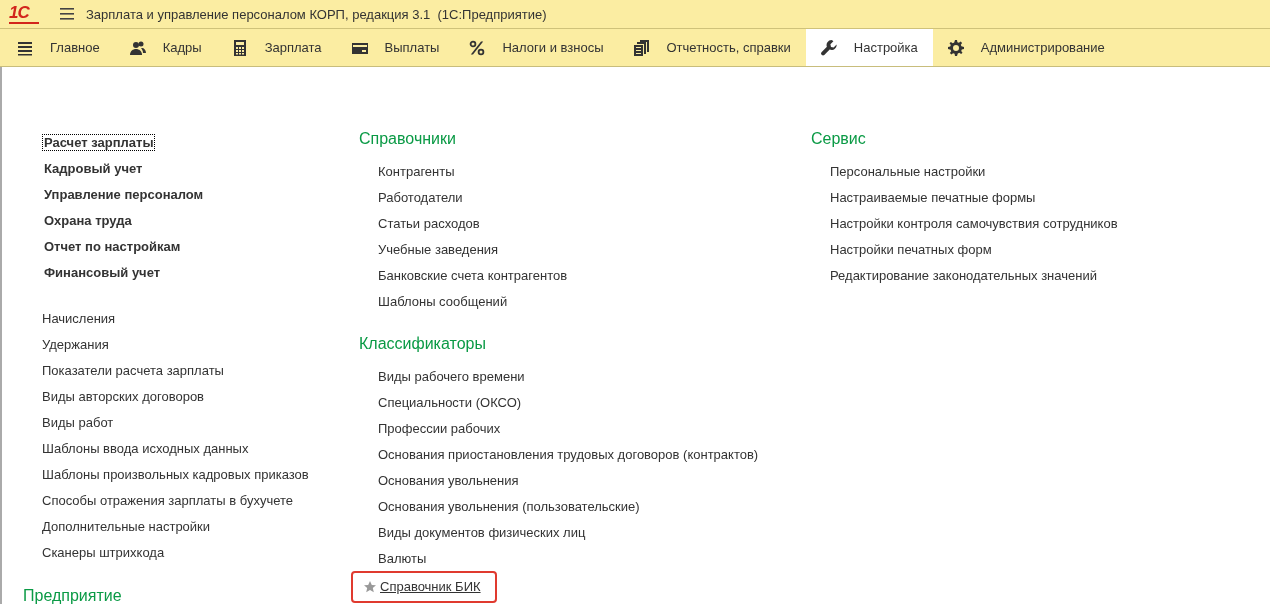 The image size is (1270, 604). What do you see at coordinates (911, 250) in the screenshot?
I see `settings-link: Настройки печатных форм` at bounding box center [911, 250].